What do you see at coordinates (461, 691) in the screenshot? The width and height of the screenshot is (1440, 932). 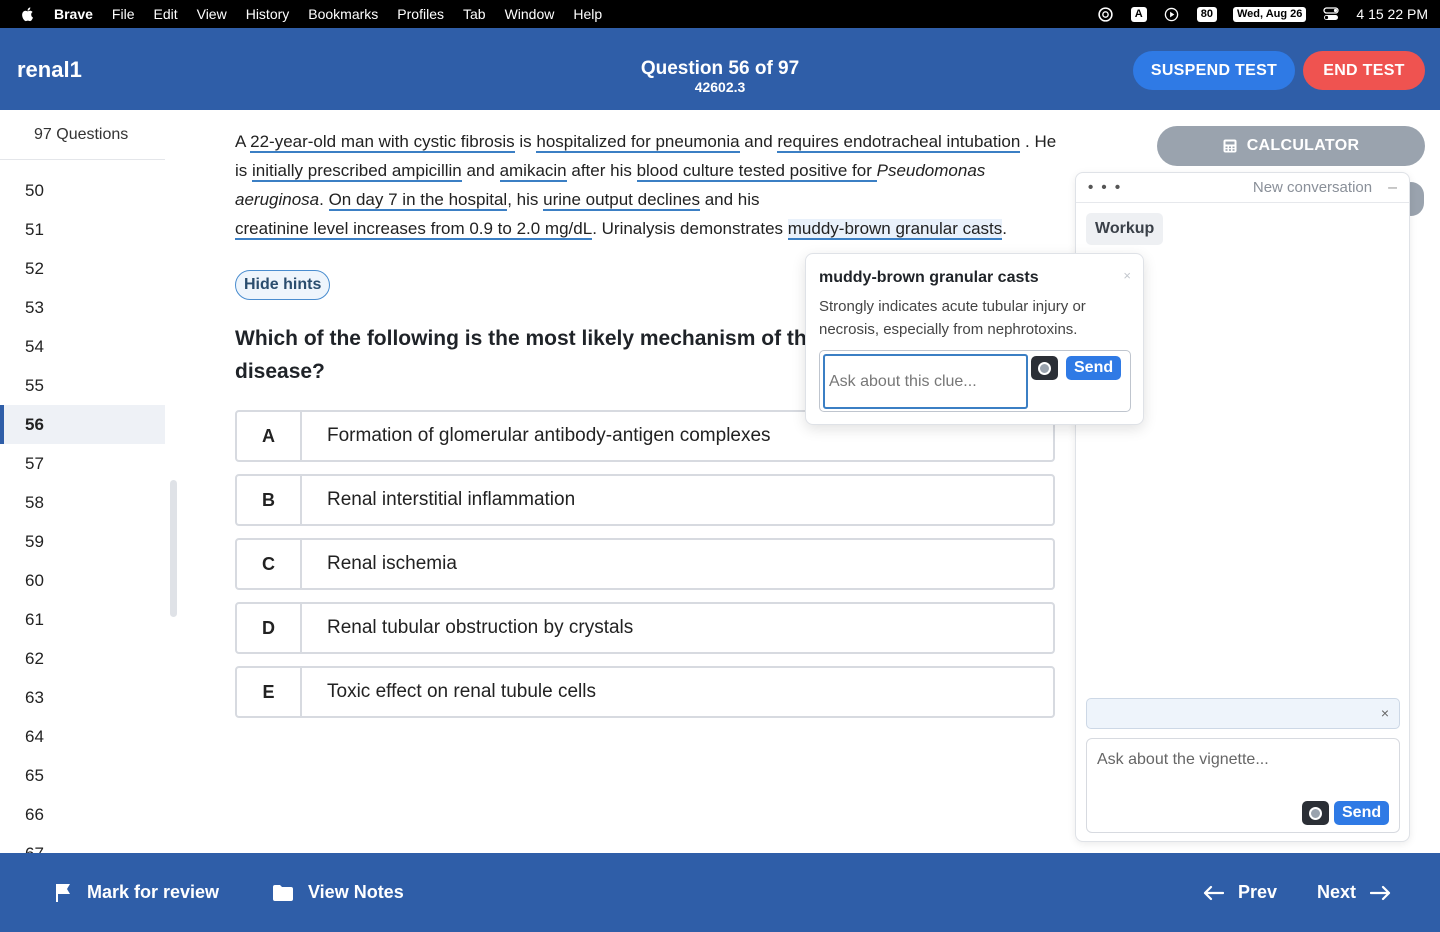 I see `answer-text: Toxic effect on renal tubule cells` at bounding box center [461, 691].